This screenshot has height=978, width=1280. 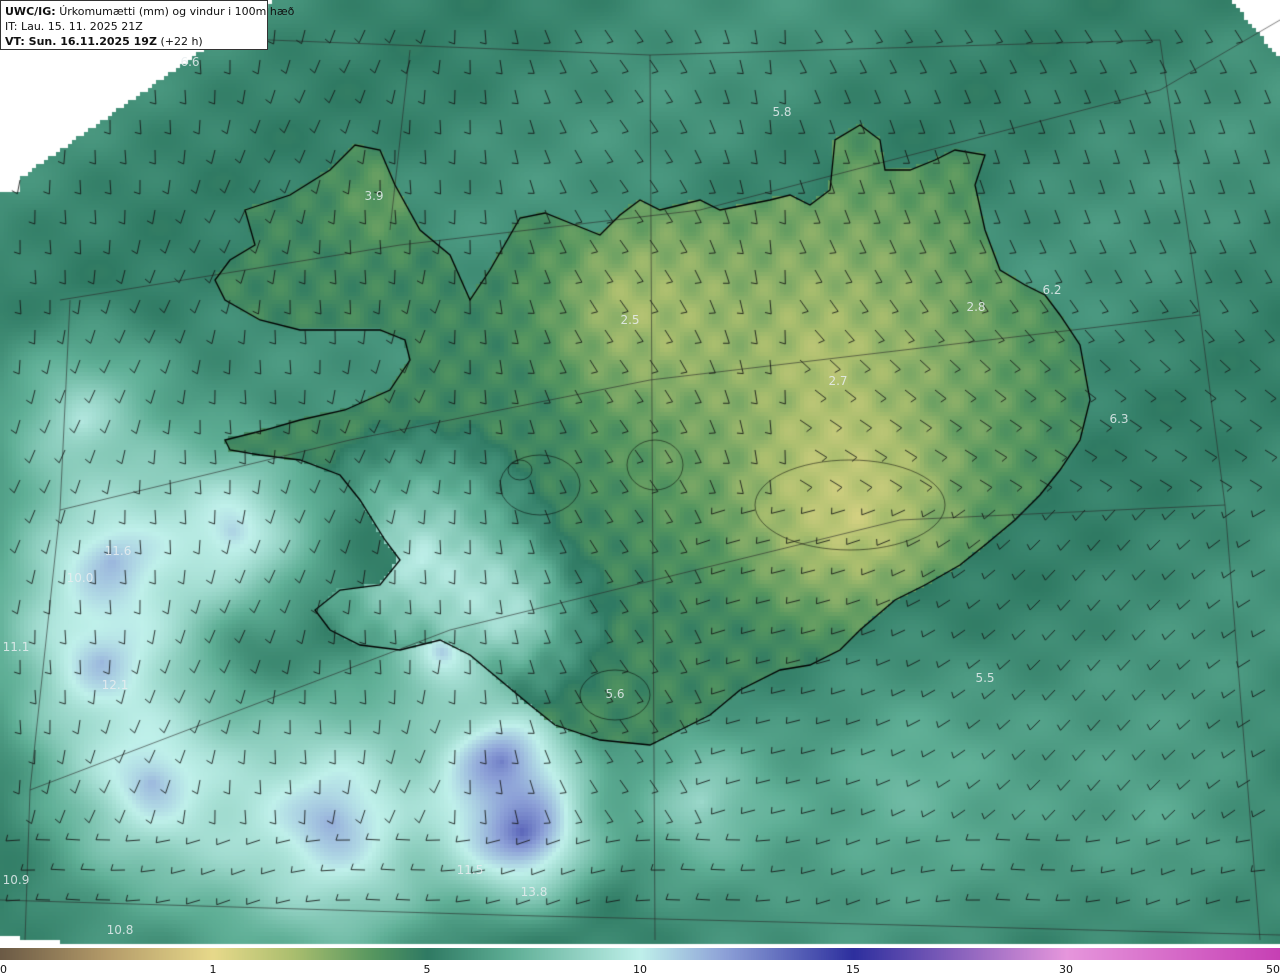 I want to click on precip-value-label: 2.7, so click(x=838, y=381).